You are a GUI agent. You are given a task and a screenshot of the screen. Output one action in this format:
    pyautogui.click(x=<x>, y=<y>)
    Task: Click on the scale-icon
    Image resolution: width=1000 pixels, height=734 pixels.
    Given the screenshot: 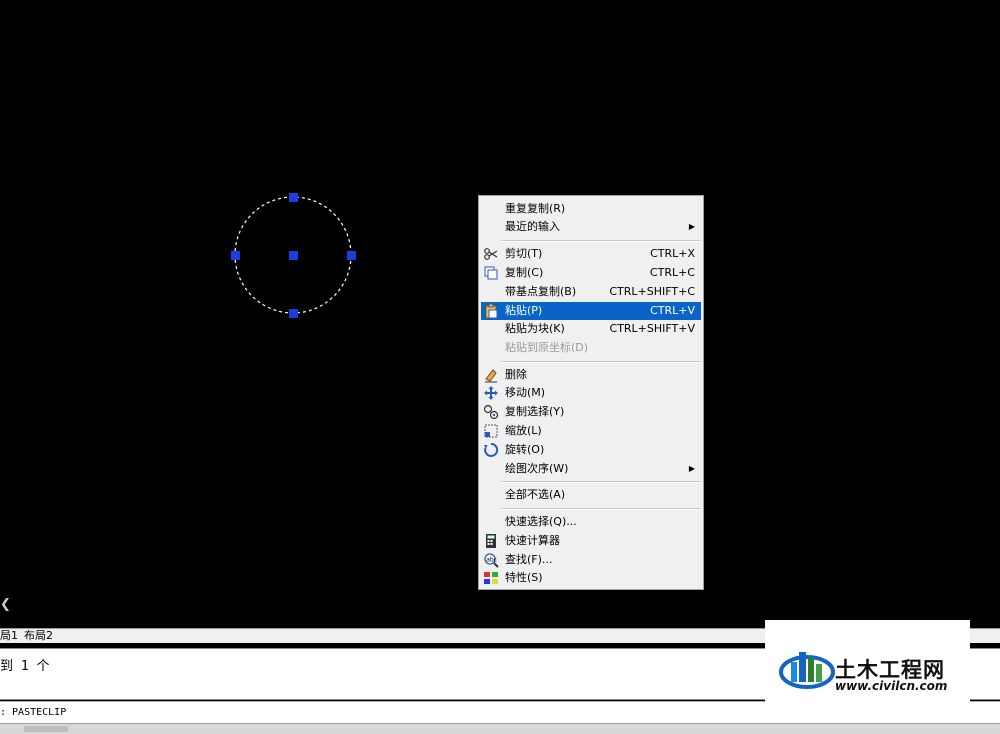 What is the action you would take?
    pyautogui.click(x=491, y=431)
    